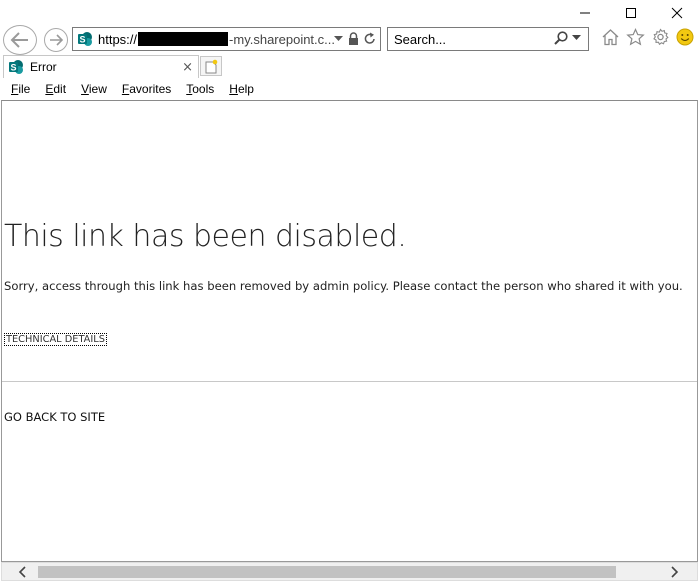 The image size is (700, 583). I want to click on menu-view: View, so click(94, 89).